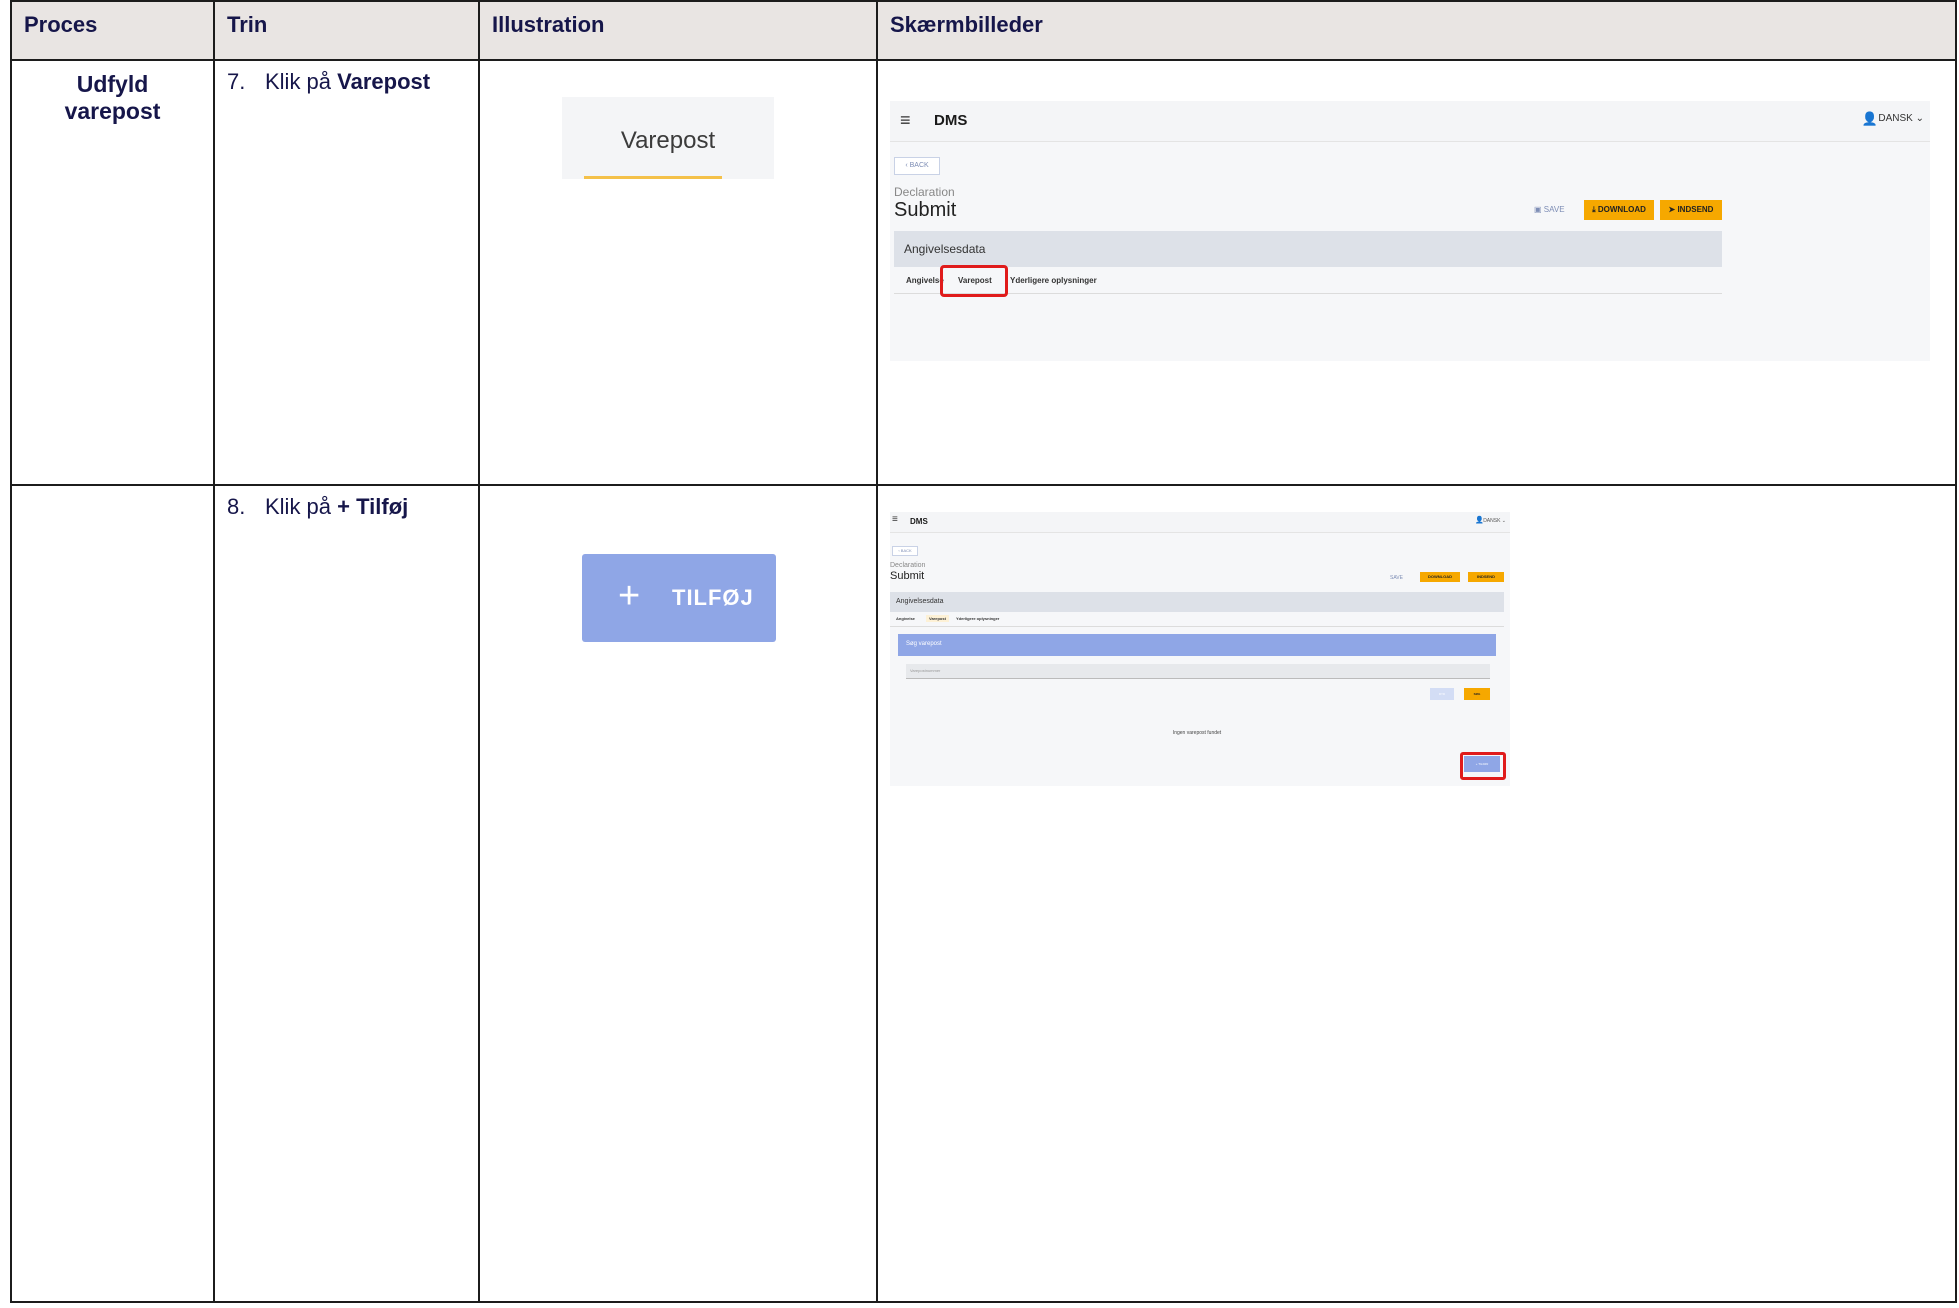 The height and width of the screenshot is (1308, 1959). What do you see at coordinates (112, 893) in the screenshot?
I see `process-cell` at bounding box center [112, 893].